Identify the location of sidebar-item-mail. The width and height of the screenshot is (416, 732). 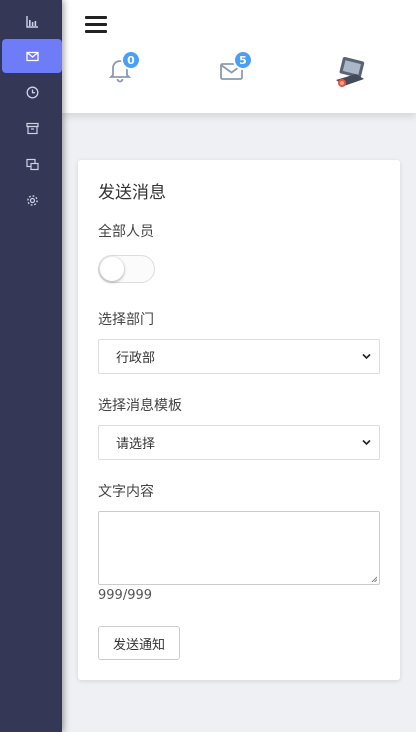
(32, 56).